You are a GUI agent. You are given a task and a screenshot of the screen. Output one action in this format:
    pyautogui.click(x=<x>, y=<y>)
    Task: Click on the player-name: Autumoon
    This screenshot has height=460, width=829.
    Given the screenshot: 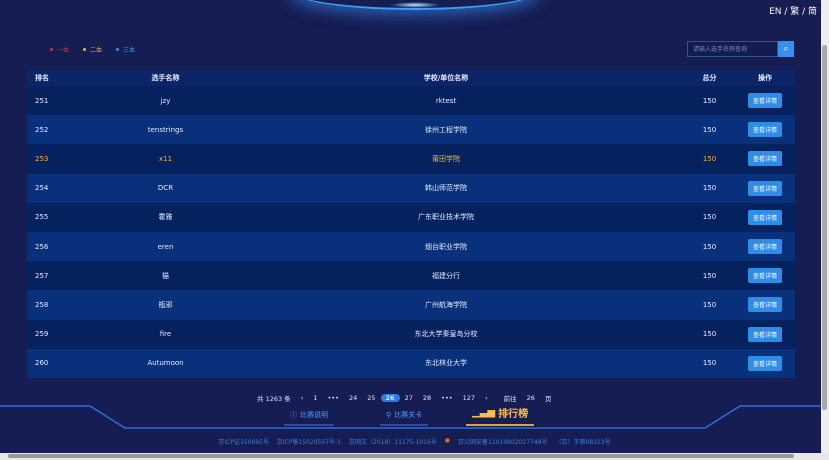 What is the action you would take?
    pyautogui.click(x=165, y=363)
    